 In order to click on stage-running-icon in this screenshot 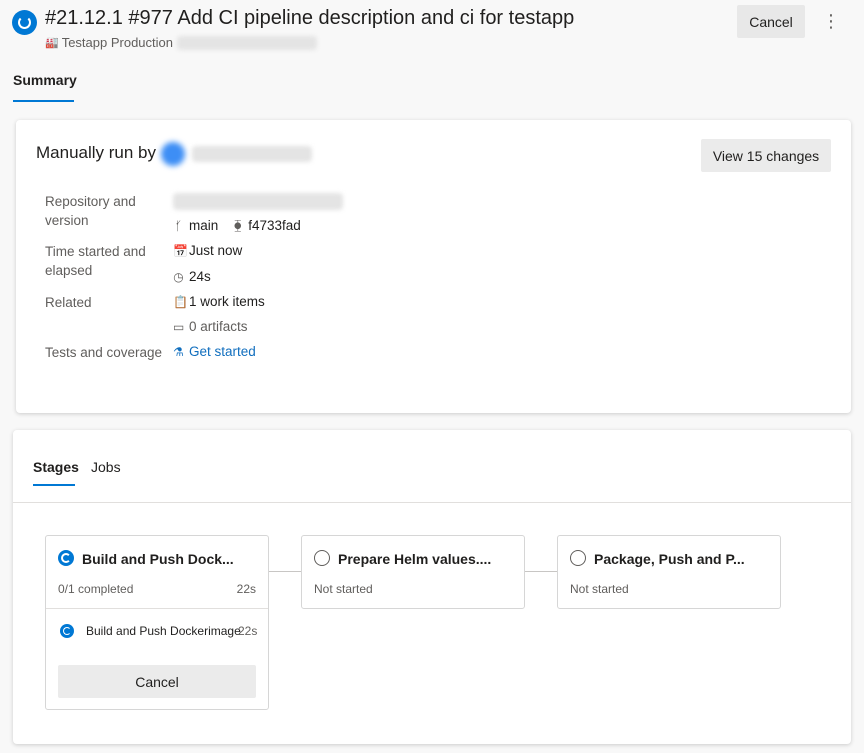, I will do `click(66, 558)`.